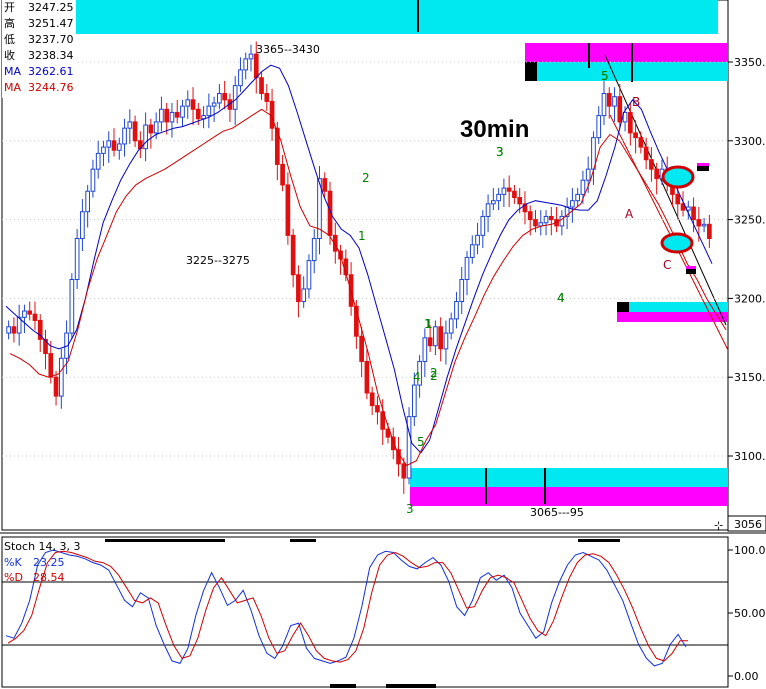  Describe the element at coordinates (494, 129) in the screenshot. I see `timeframe-label: 30min` at that location.